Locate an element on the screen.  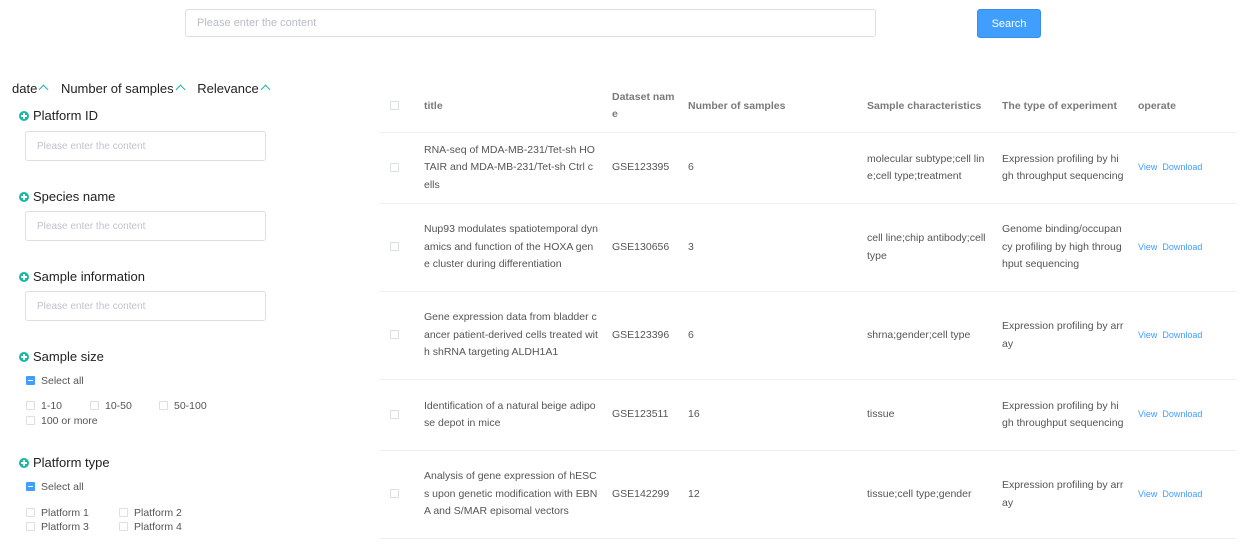
cell-dataset: GSE130656 is located at coordinates (650, 247).